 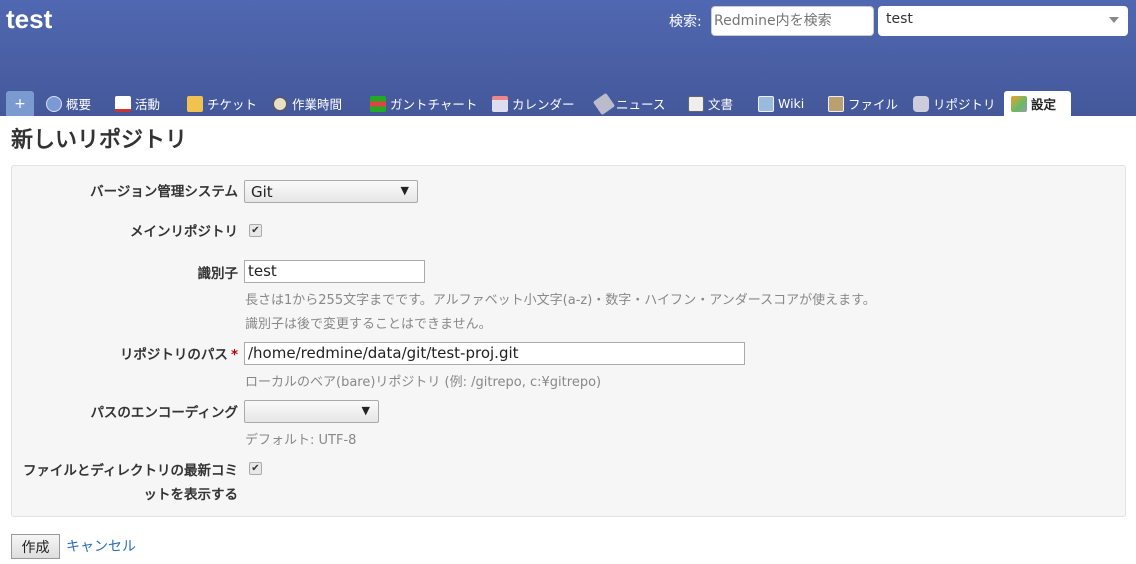 I want to click on tab-time-entries: 作業時間, so click(x=307, y=103).